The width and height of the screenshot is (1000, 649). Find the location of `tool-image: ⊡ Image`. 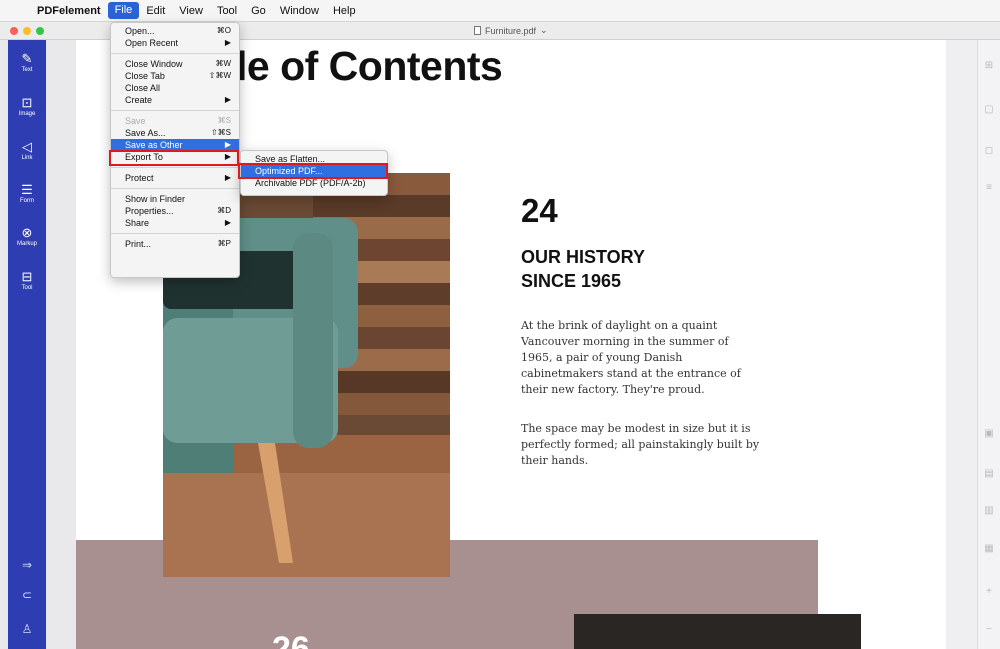

tool-image: ⊡ Image is located at coordinates (27, 107).